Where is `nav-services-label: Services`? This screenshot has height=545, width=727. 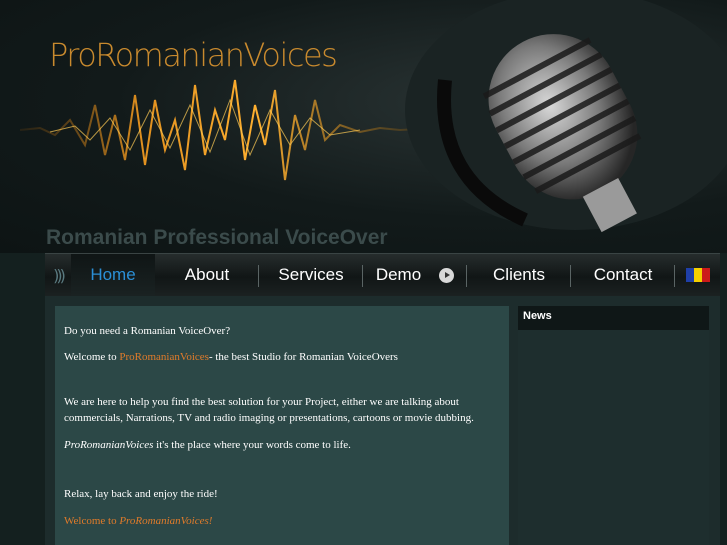 nav-services-label: Services is located at coordinates (311, 274).